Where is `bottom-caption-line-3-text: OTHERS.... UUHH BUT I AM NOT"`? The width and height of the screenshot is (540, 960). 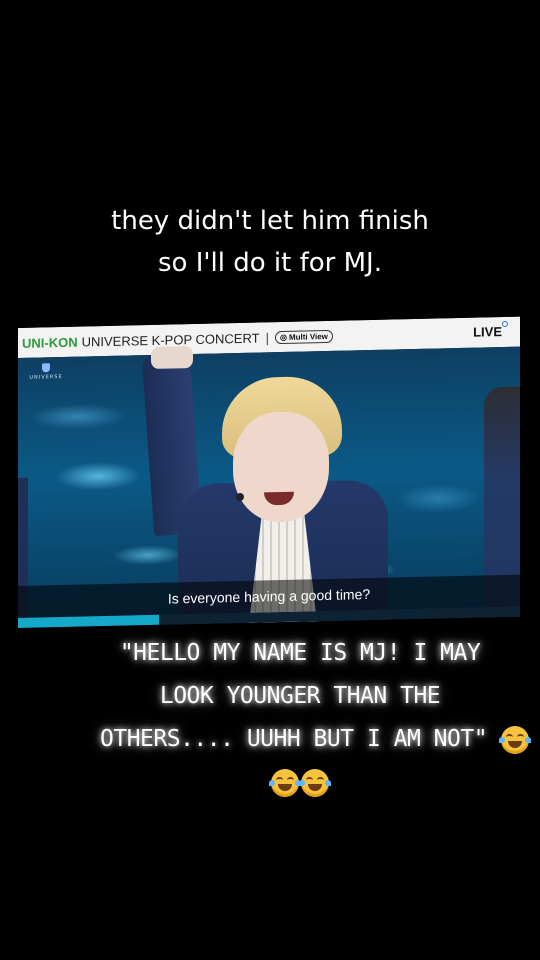 bottom-caption-line-3-text: OTHERS.... UUHH BUT I AM NOT" is located at coordinates (294, 739).